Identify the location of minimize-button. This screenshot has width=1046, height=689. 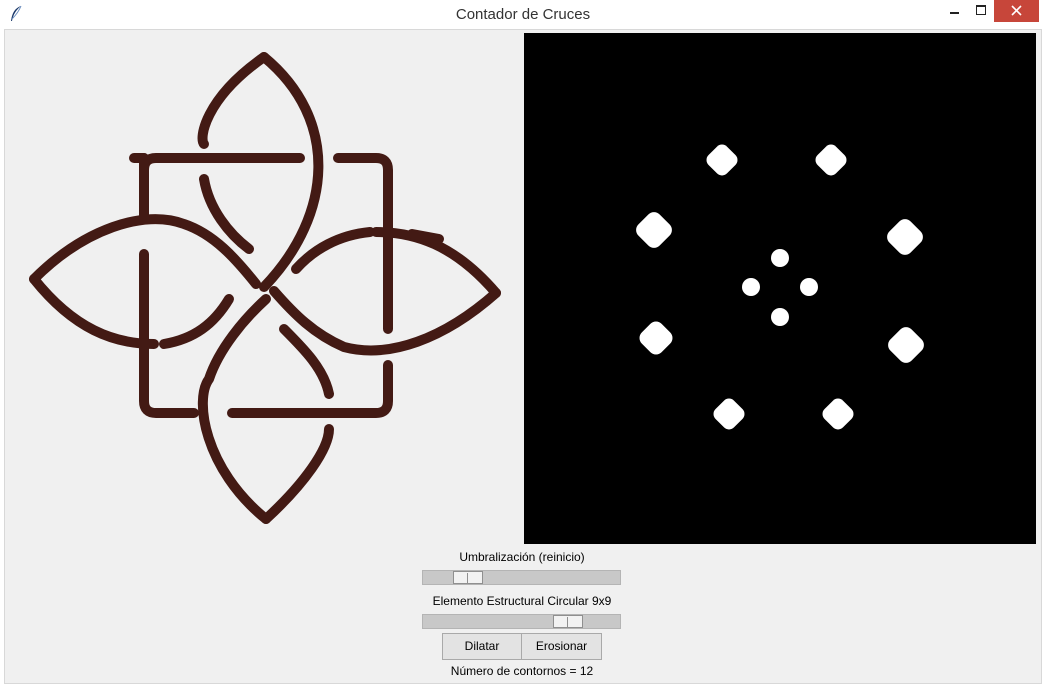
(954, 11).